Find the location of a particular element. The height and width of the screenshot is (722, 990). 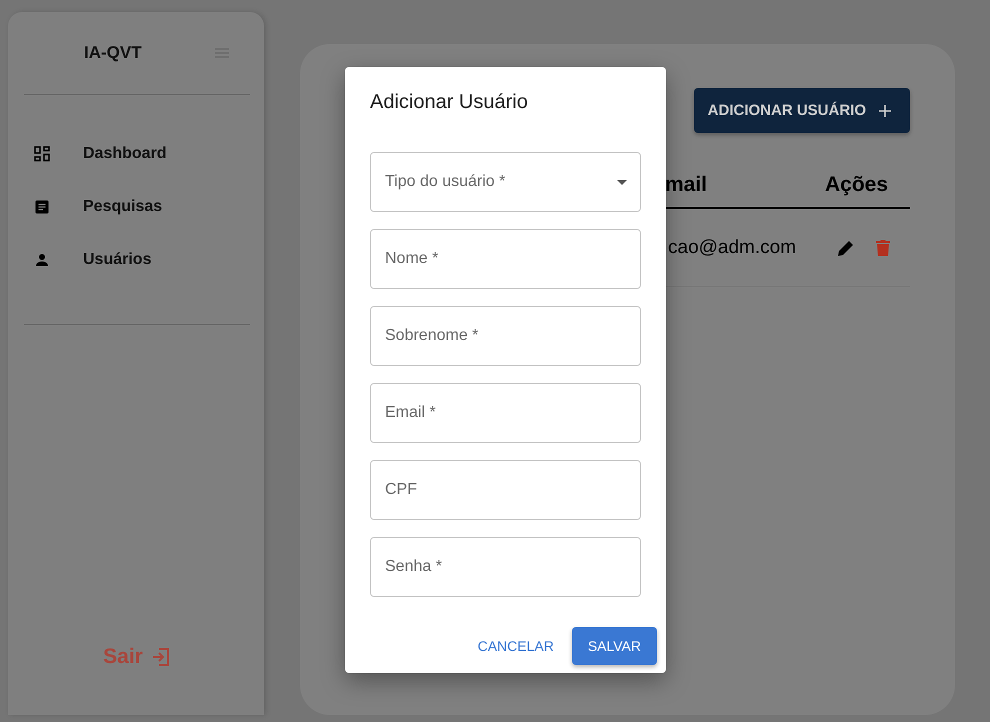

input-field: CPF is located at coordinates (505, 490).